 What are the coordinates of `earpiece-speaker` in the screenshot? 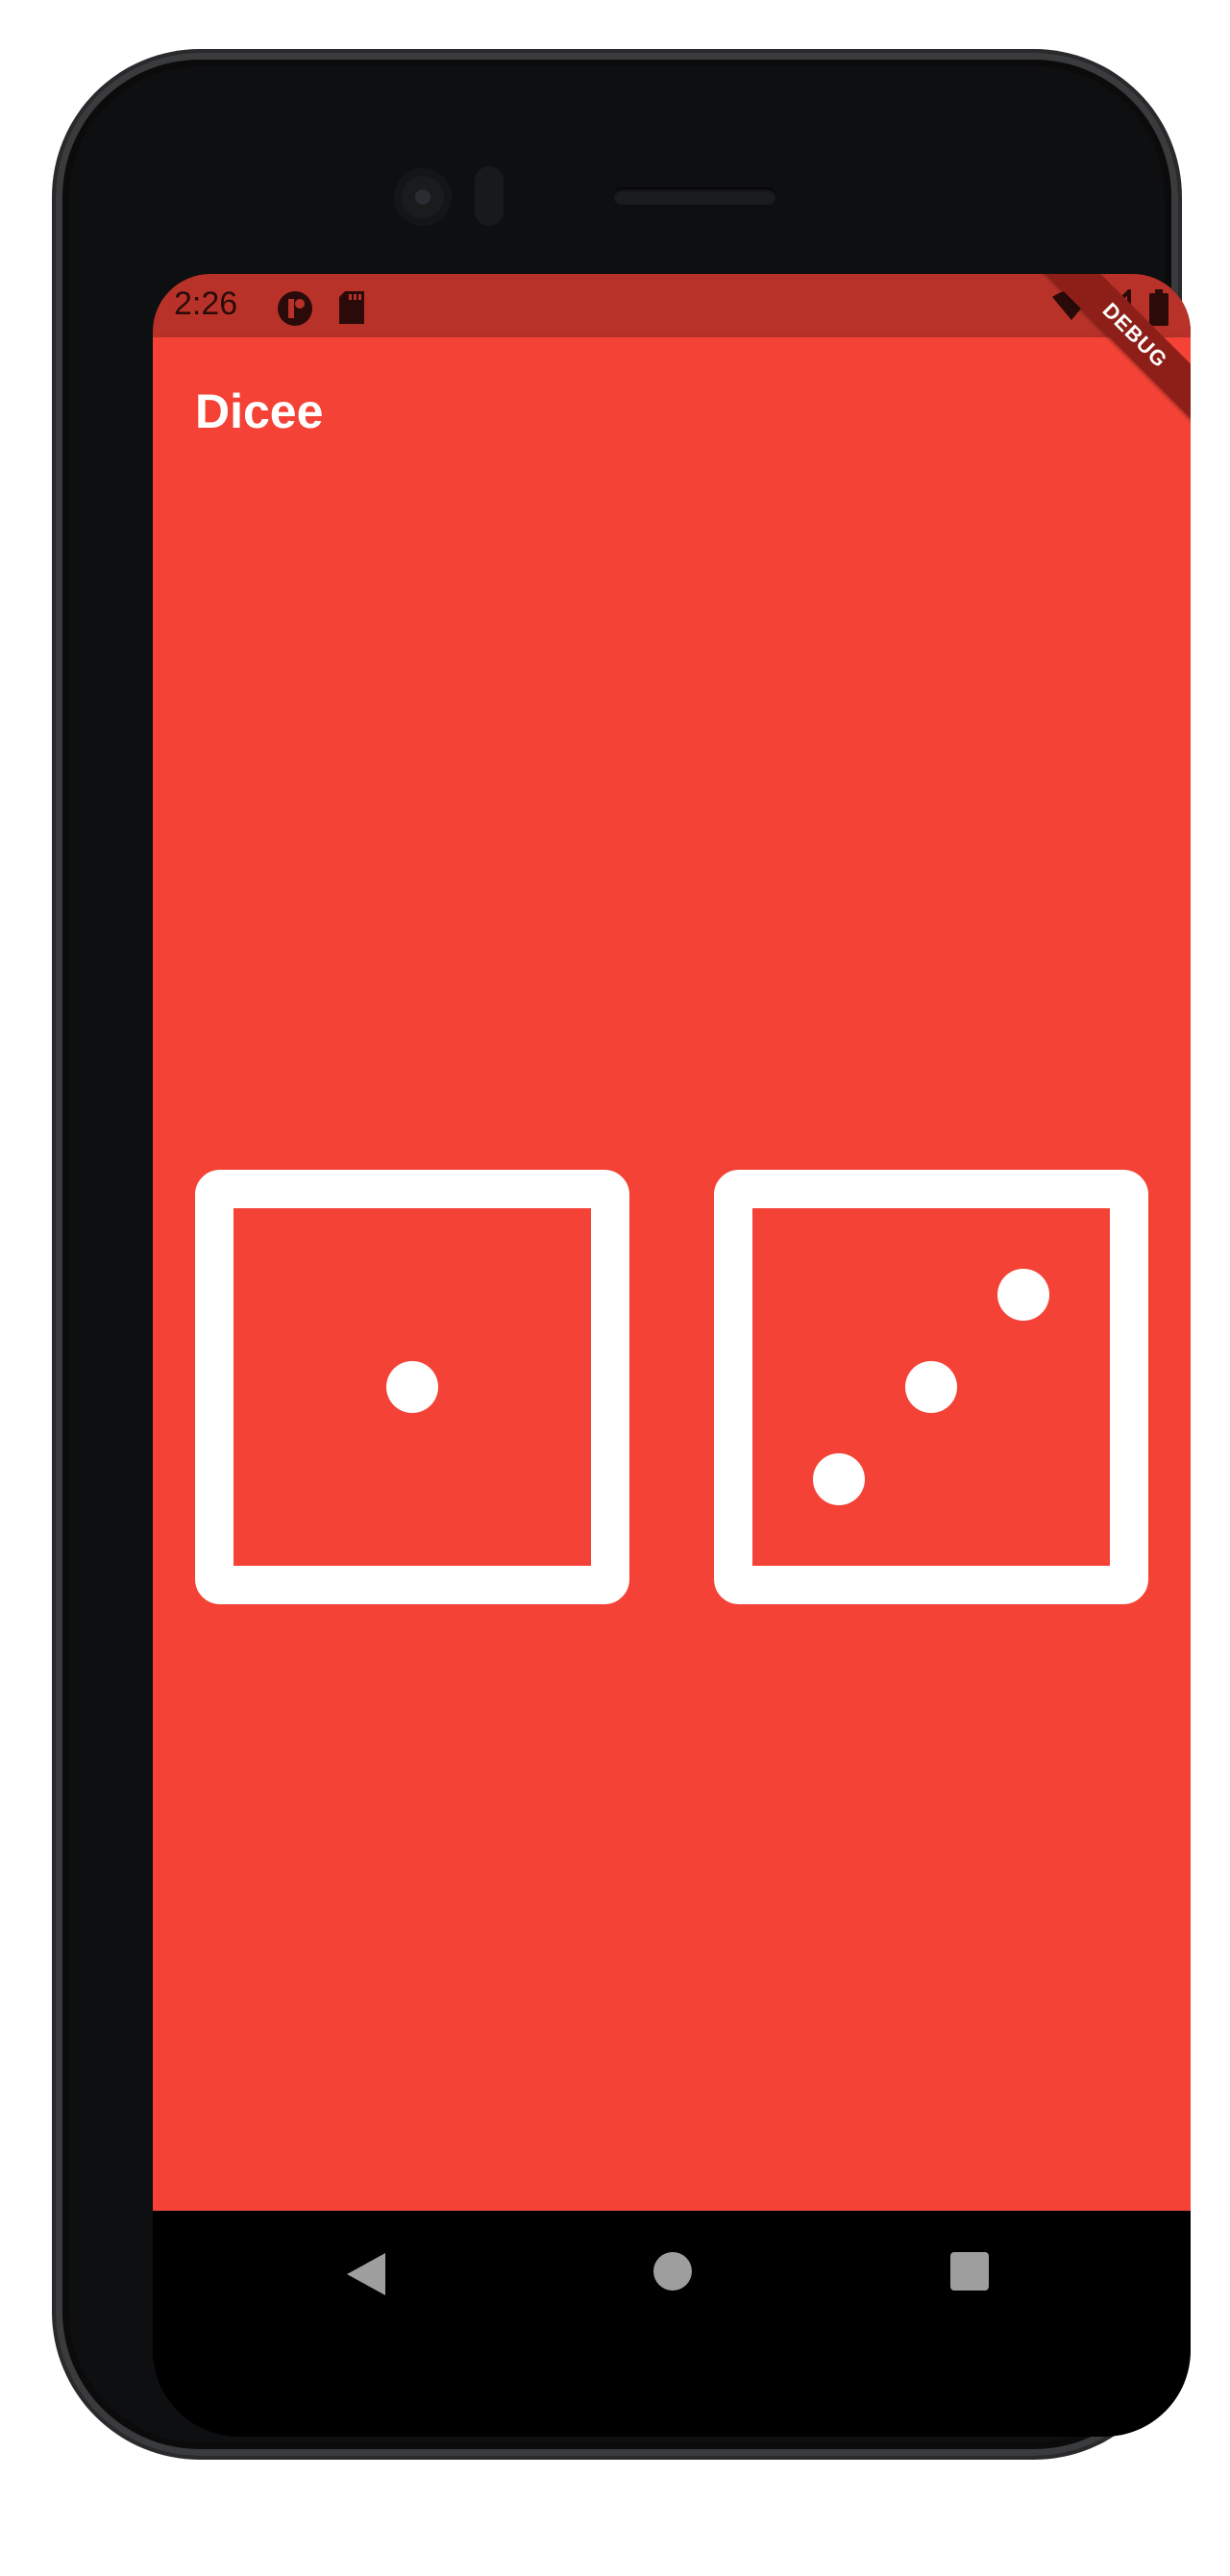 It's located at (695, 196).